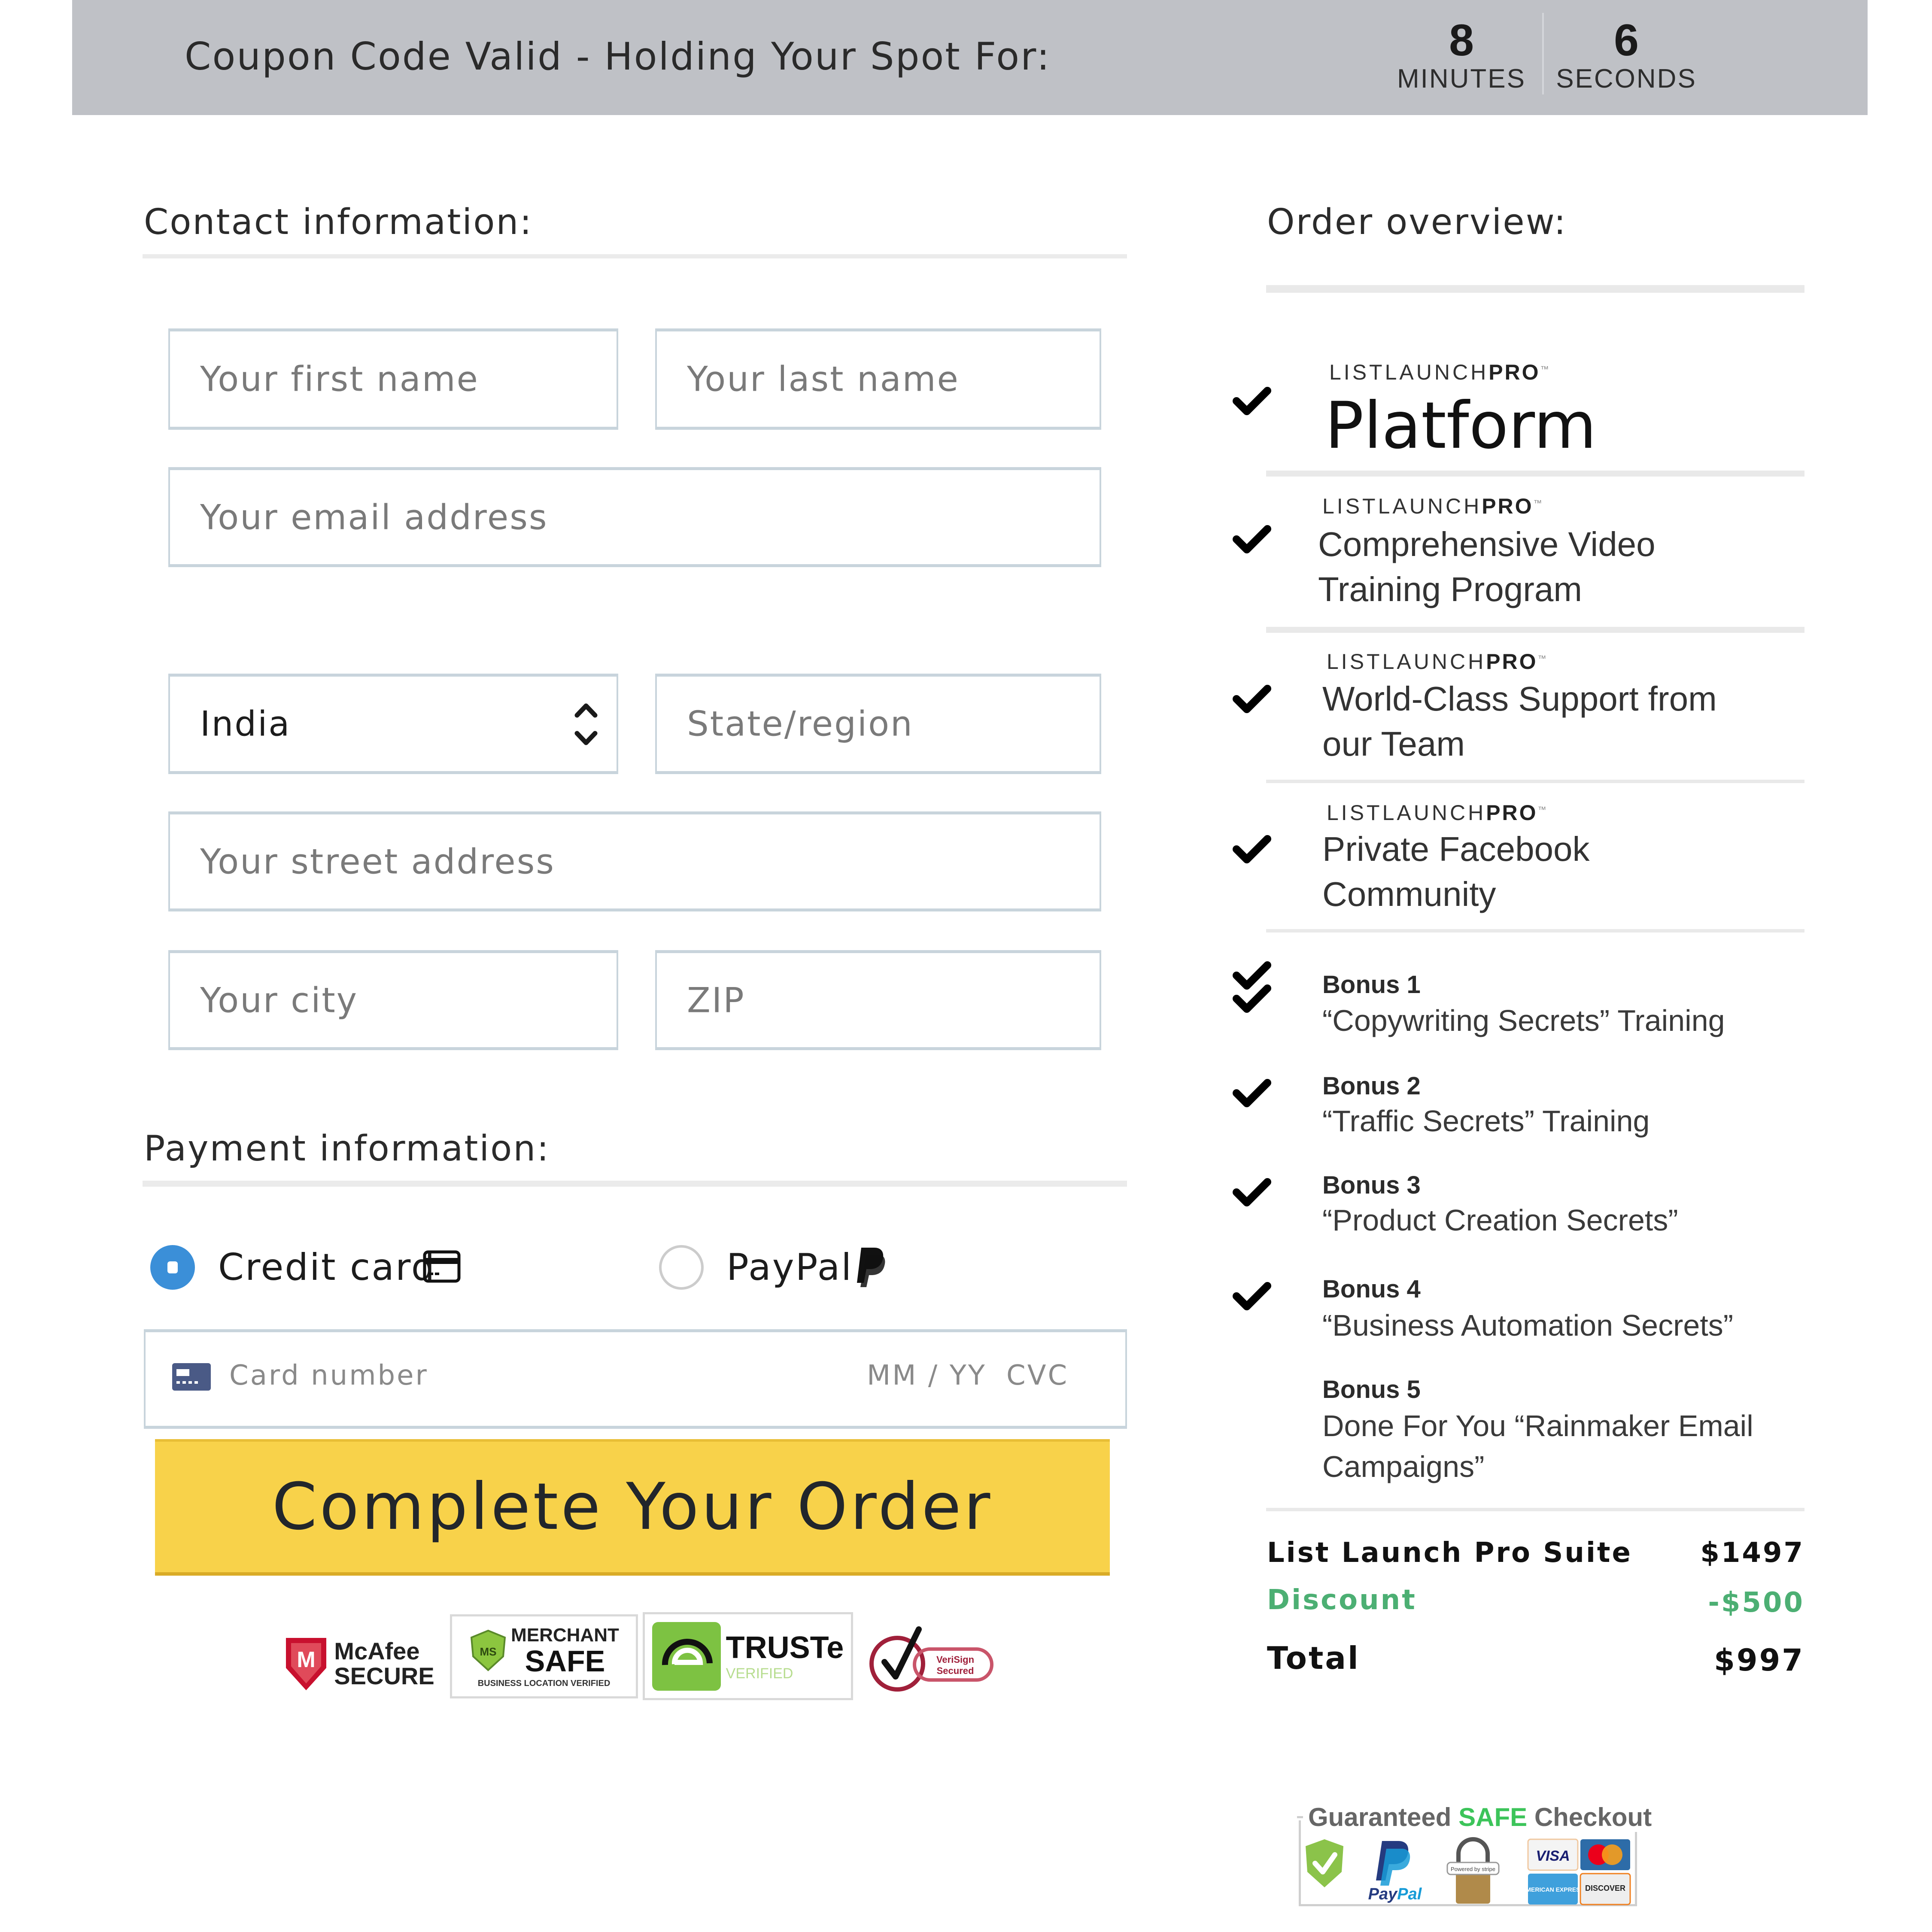 The width and height of the screenshot is (1932, 1932). I want to click on credit-card-radio, so click(172, 1268).